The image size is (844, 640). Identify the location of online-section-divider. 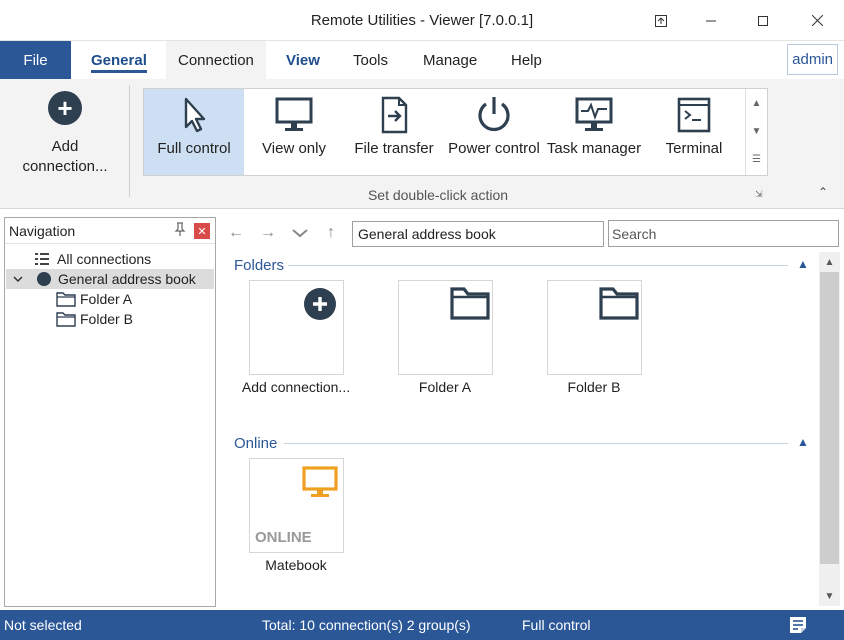
(536, 443).